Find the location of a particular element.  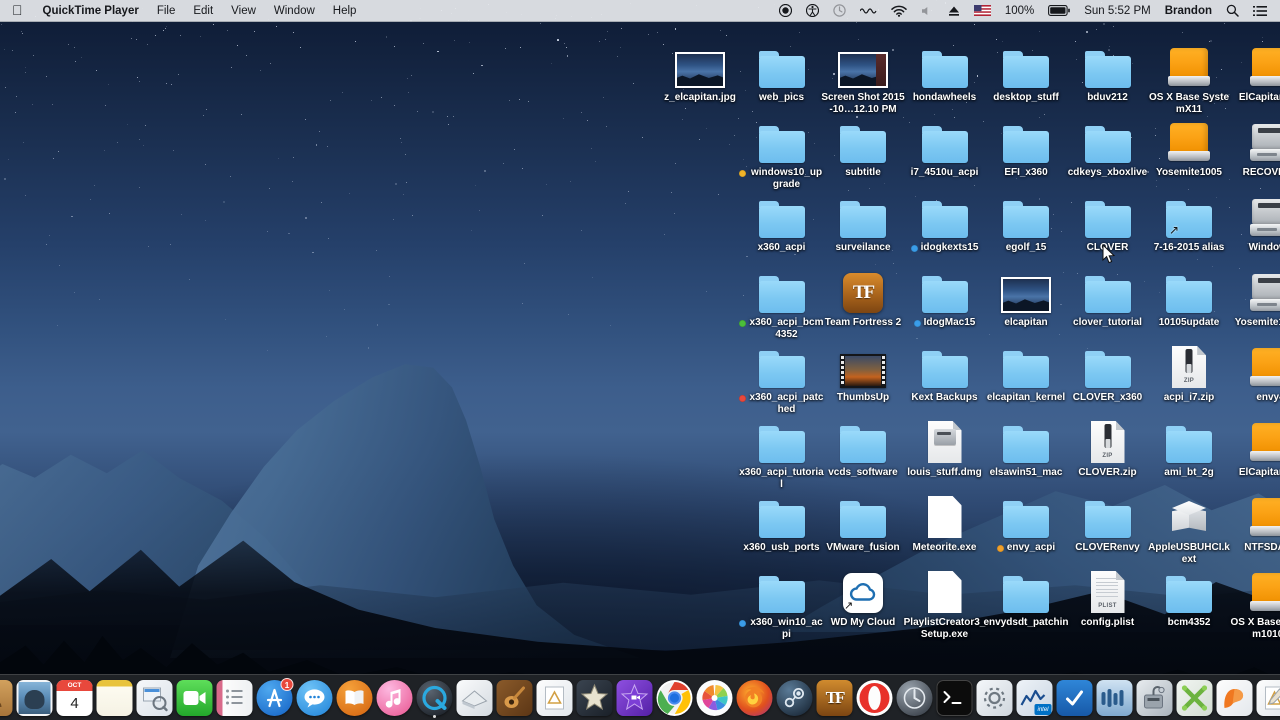

disk-image-file-icon is located at coordinates (944, 442).